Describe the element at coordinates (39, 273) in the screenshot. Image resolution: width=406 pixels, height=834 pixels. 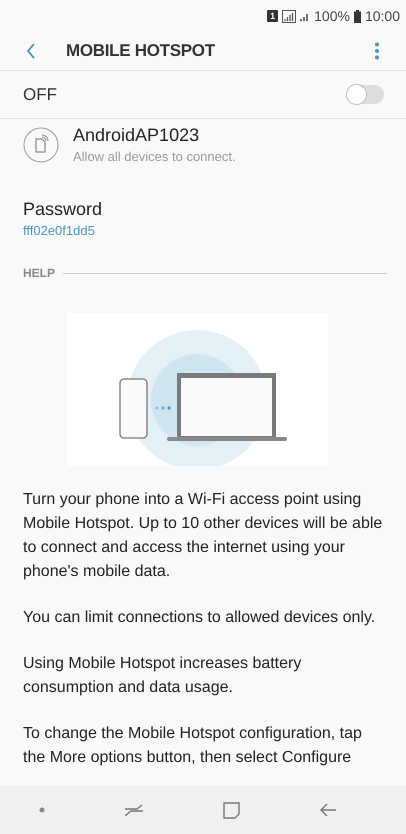
I see `section-heading: HELP` at that location.